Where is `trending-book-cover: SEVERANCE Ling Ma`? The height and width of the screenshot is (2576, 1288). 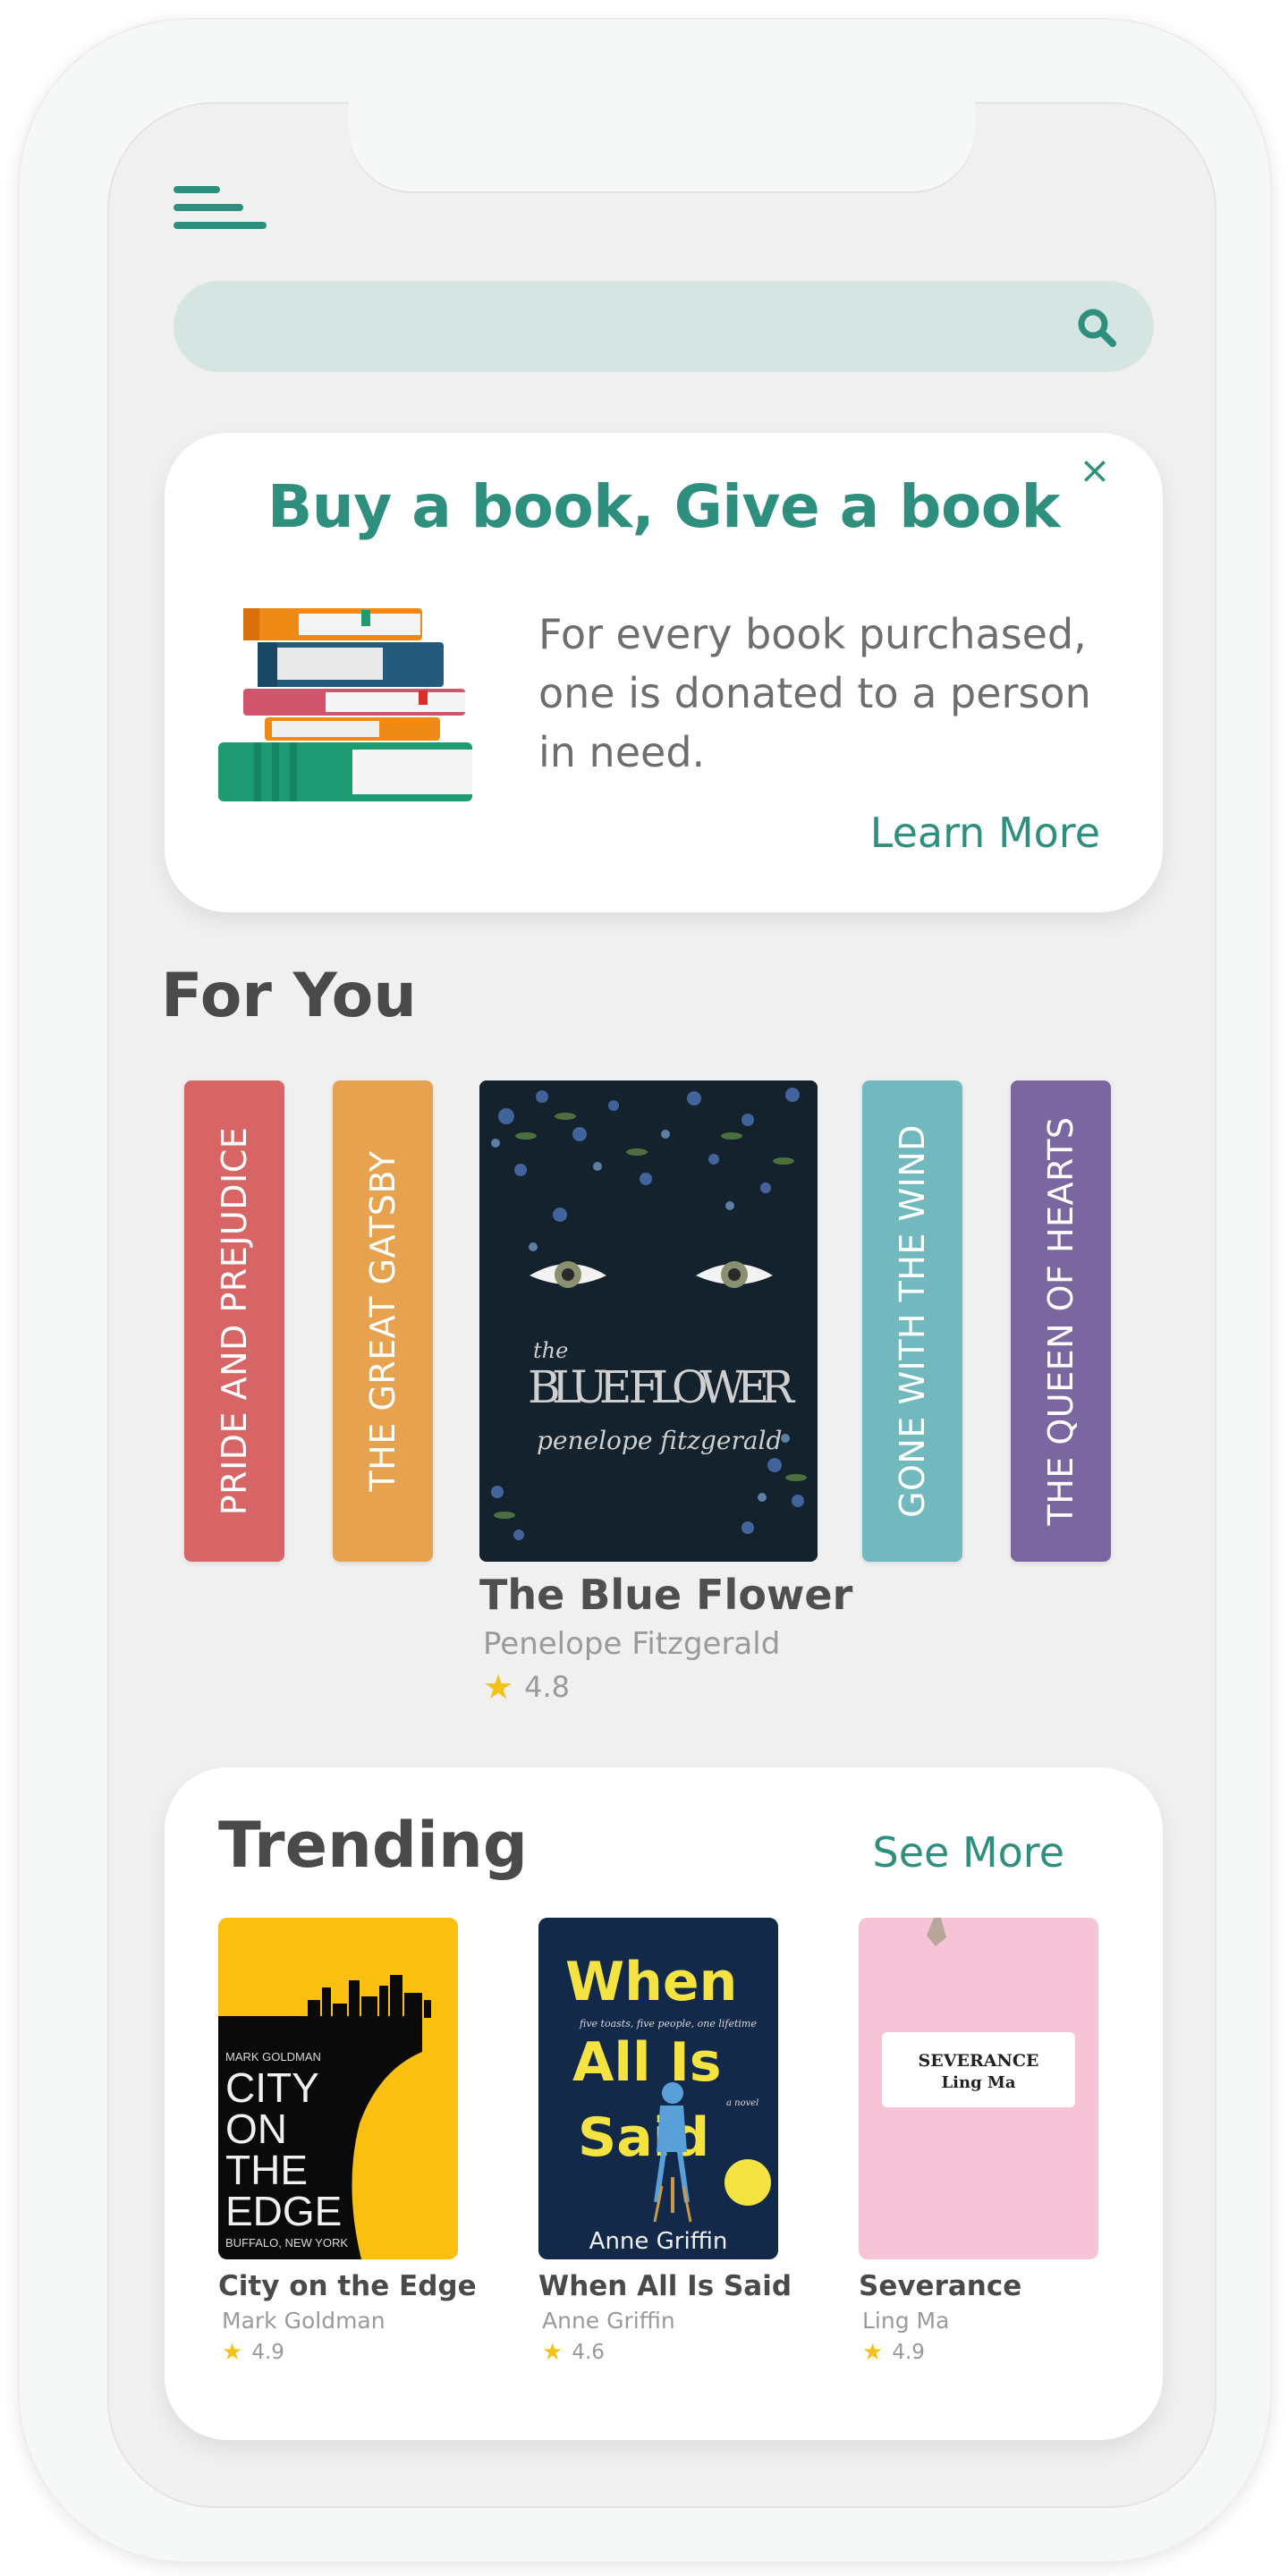 trending-book-cover: SEVERANCE Ling Ma is located at coordinates (978, 2088).